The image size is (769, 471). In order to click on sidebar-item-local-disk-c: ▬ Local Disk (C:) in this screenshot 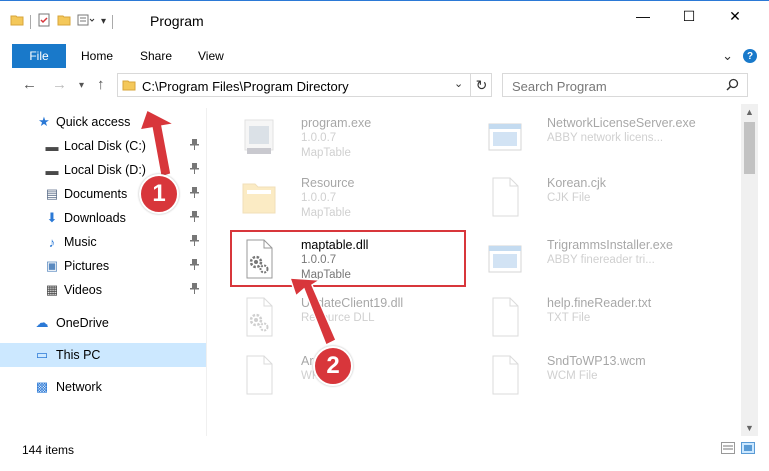, I will do `click(103, 146)`.